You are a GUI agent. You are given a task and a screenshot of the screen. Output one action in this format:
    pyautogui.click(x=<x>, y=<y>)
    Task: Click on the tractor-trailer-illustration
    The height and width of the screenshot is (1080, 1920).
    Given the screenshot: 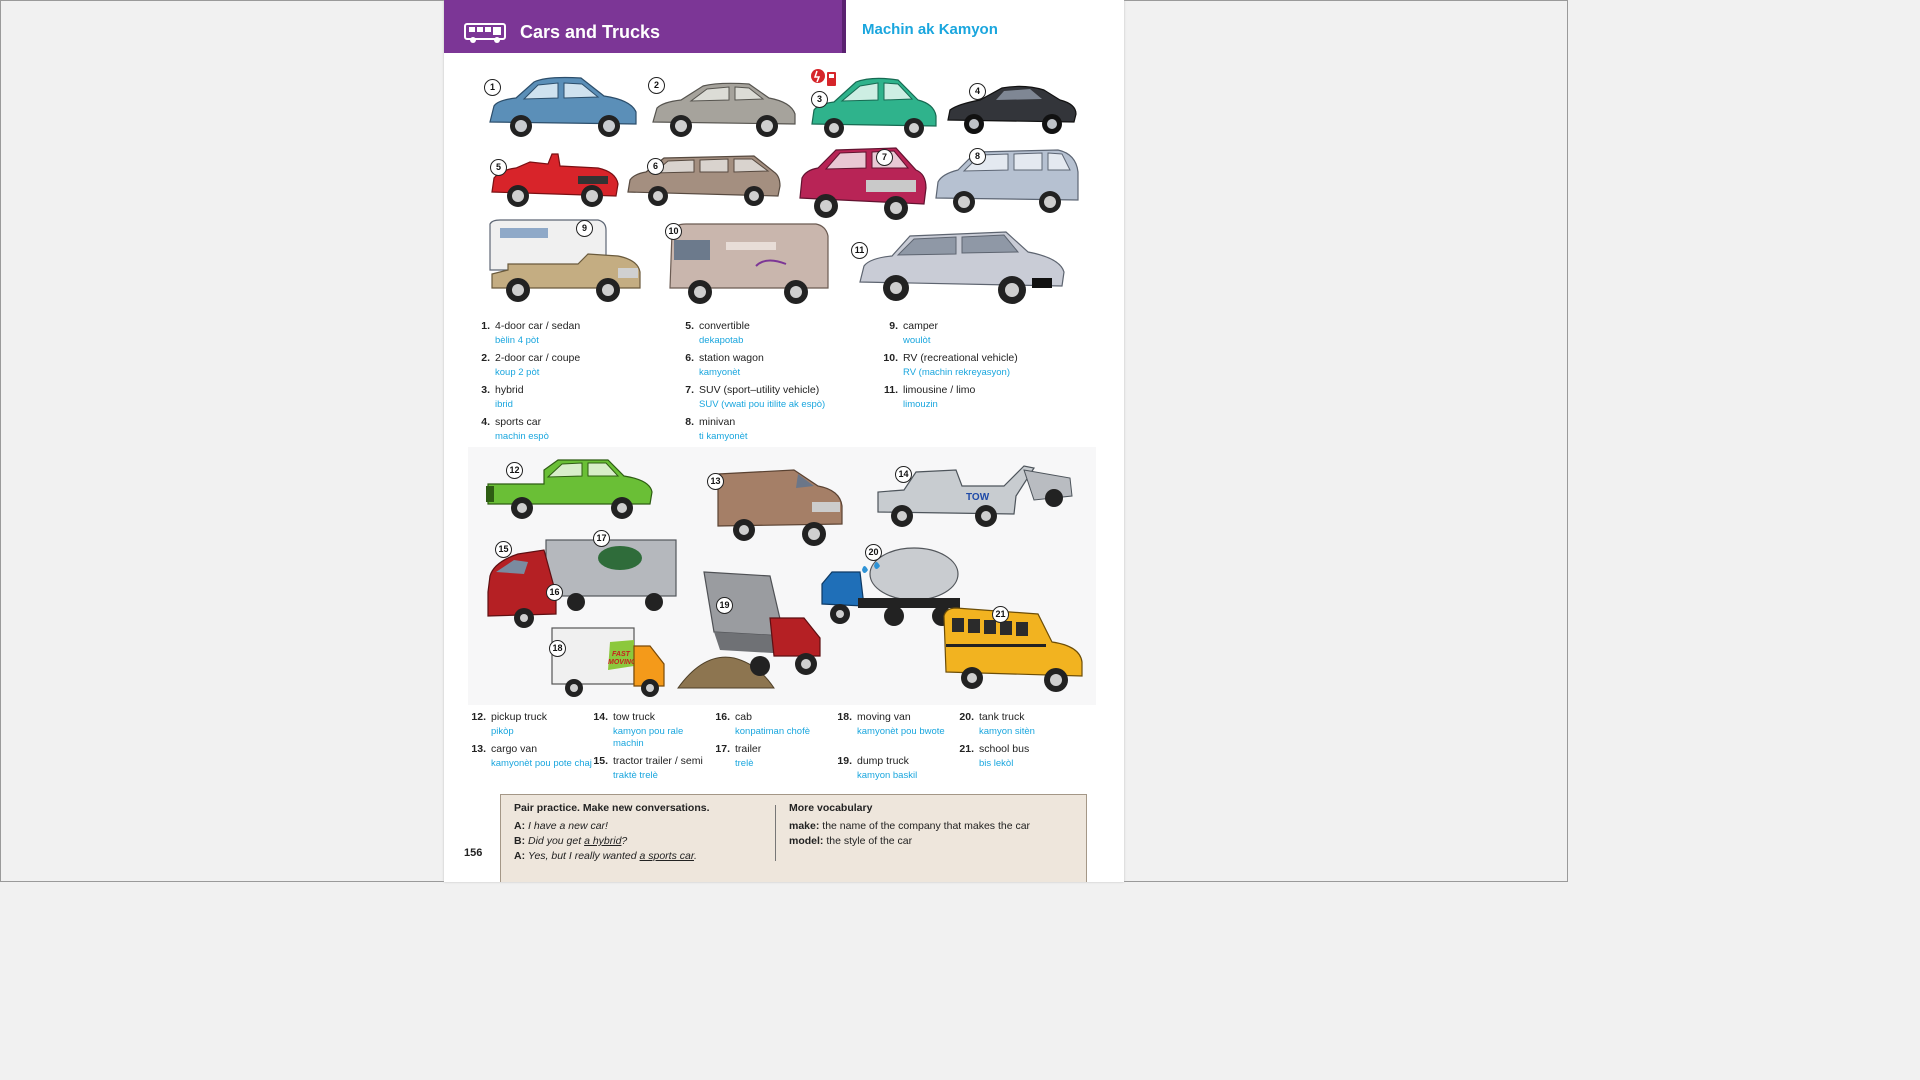 What is the action you would take?
    pyautogui.click(x=582, y=583)
    